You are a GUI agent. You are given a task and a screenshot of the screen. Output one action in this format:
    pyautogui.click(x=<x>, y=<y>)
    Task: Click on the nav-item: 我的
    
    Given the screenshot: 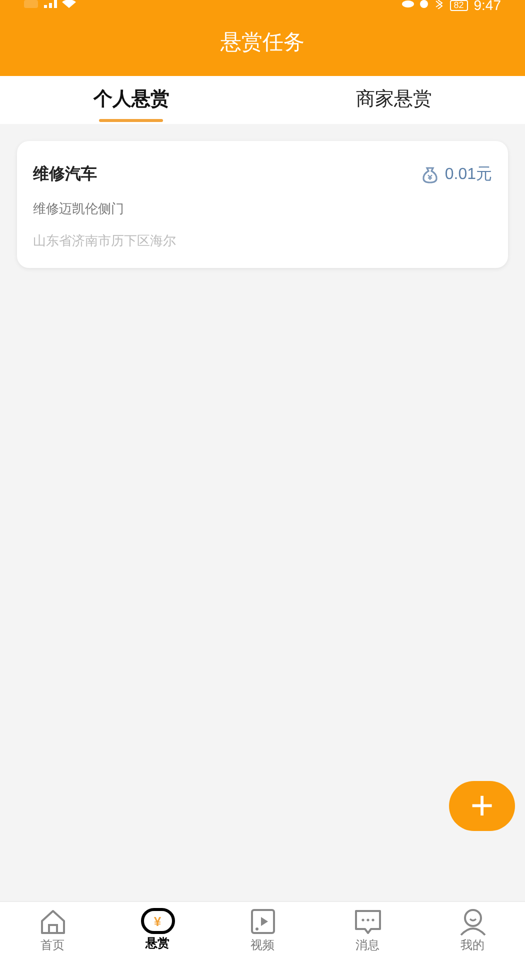 What is the action you would take?
    pyautogui.click(x=472, y=927)
    